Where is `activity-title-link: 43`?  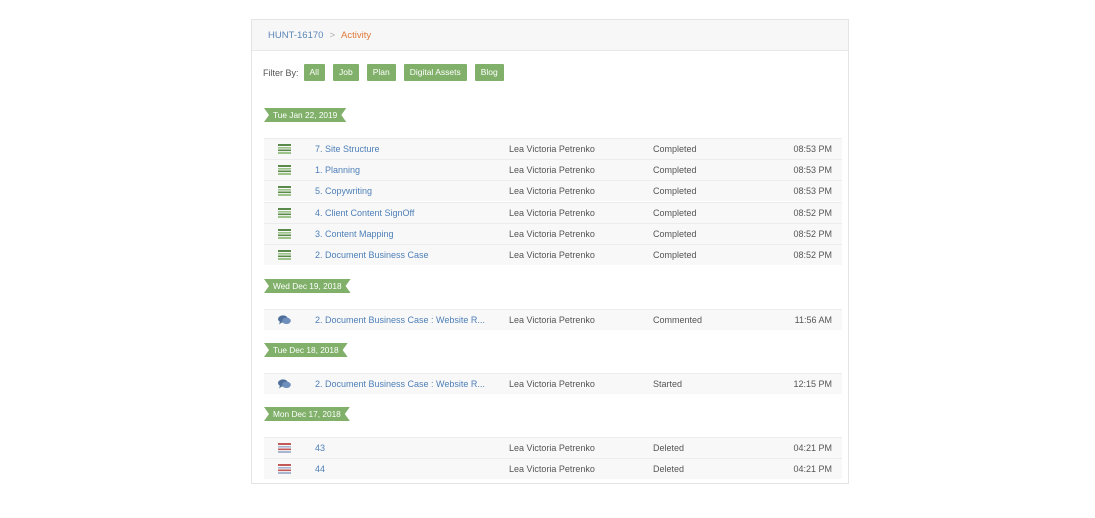
activity-title-link: 43 is located at coordinates (320, 448).